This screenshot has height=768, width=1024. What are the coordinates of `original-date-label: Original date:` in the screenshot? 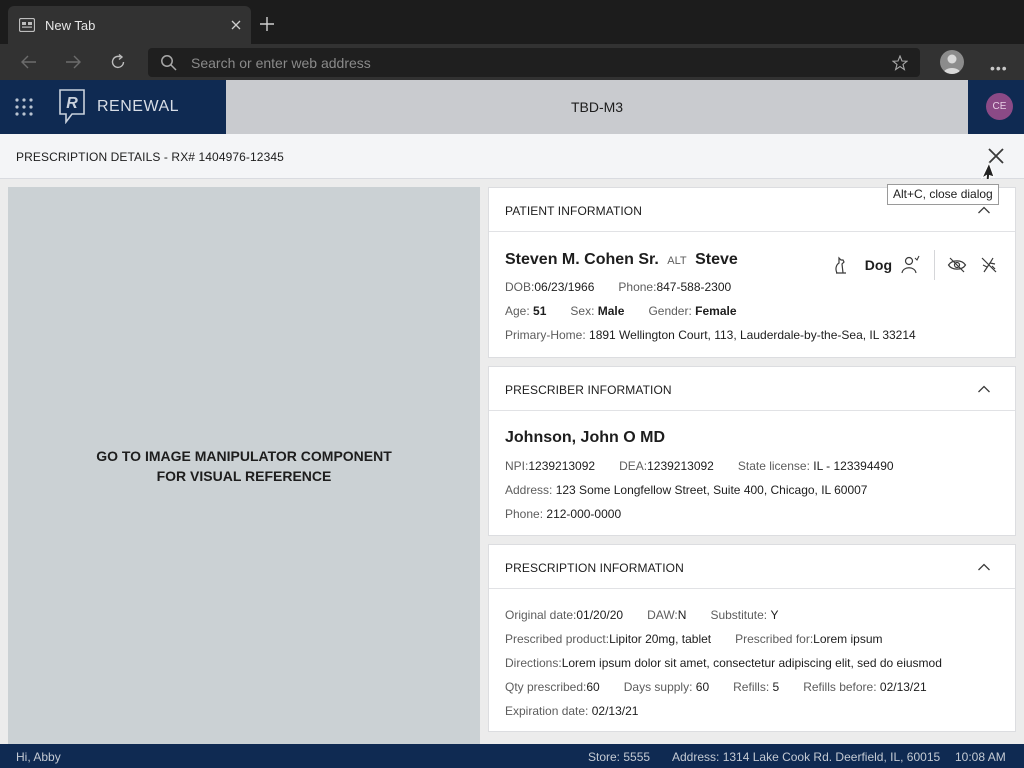 It's located at (541, 615).